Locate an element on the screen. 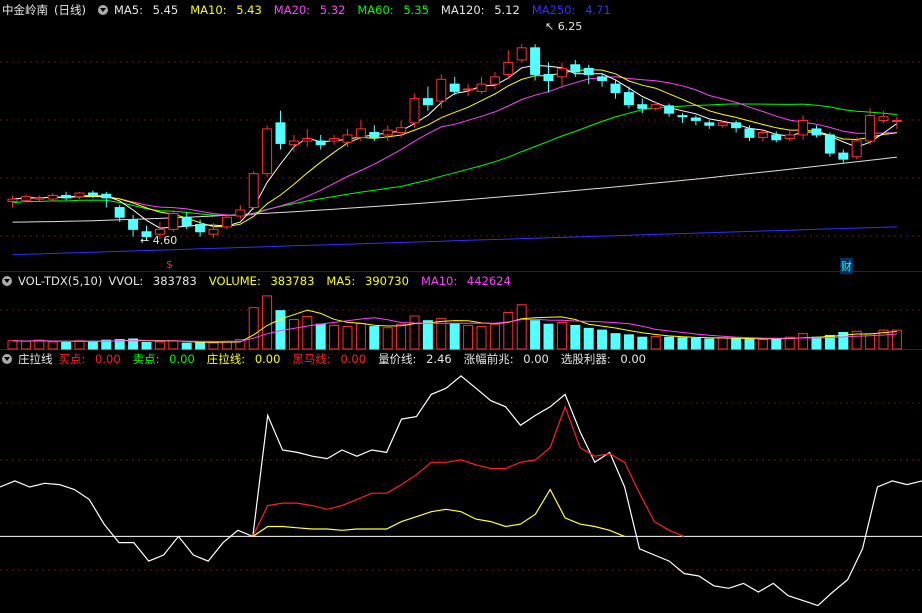 Image resolution: width=922 pixels, height=613 pixels. vvol-readout: VVOL: 383783 is located at coordinates (152, 281).